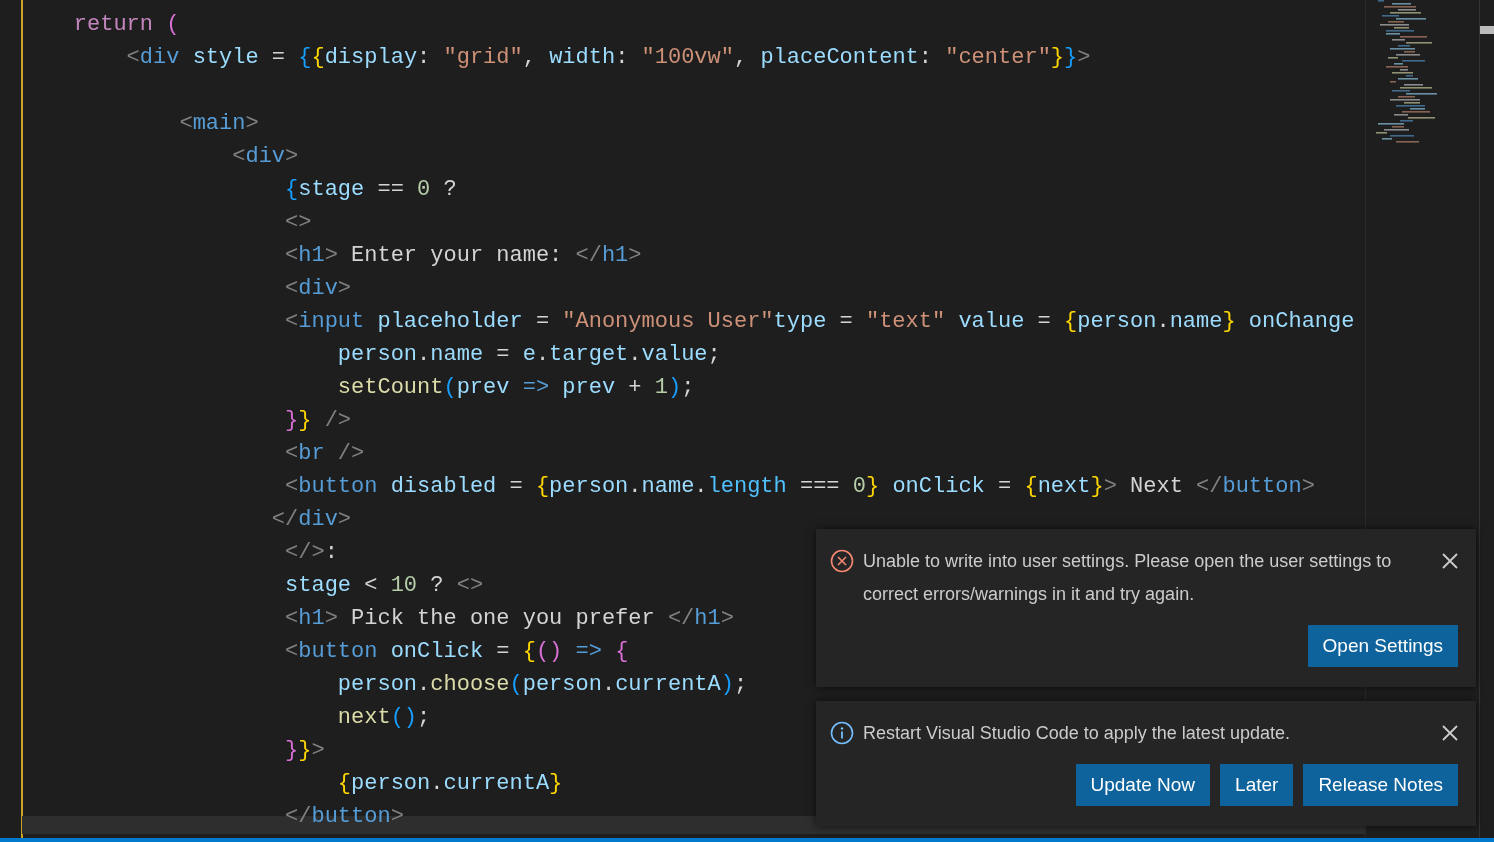  Describe the element at coordinates (311, 520) in the screenshot. I see `code-line: </div>` at that location.